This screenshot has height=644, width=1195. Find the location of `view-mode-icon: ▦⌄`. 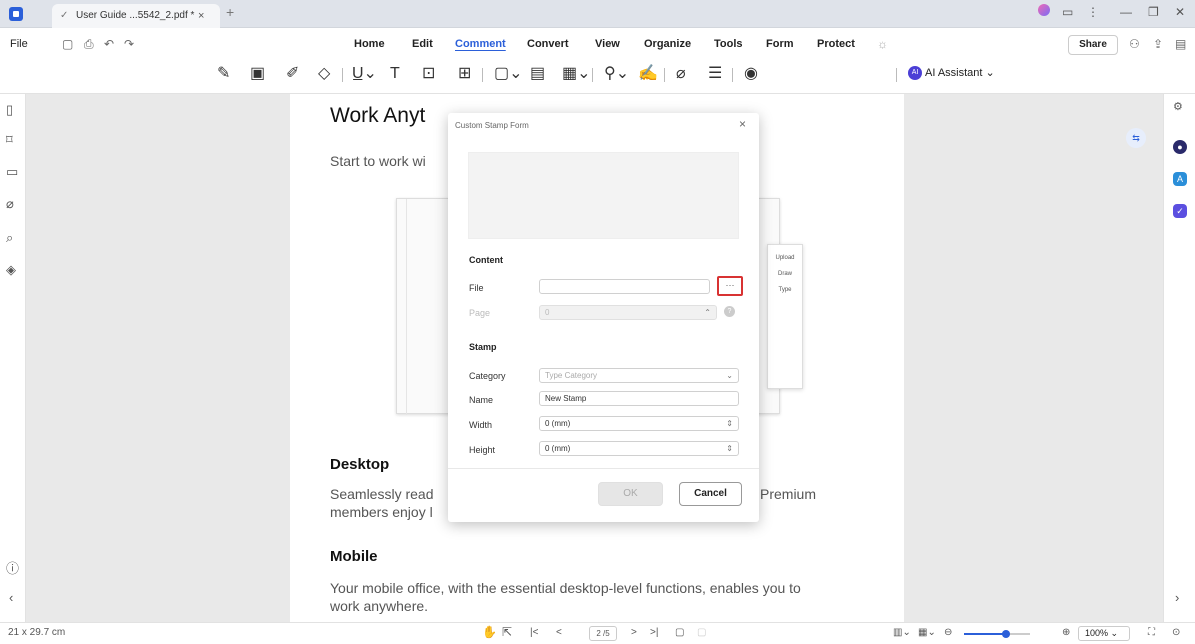

view-mode-icon: ▦⌄ is located at coordinates (927, 632).